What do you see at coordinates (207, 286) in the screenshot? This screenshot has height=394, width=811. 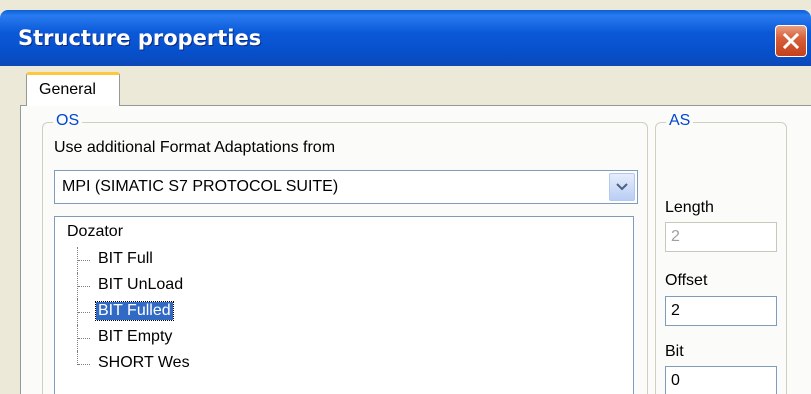 I see `tree-item: BIT UnLoad` at bounding box center [207, 286].